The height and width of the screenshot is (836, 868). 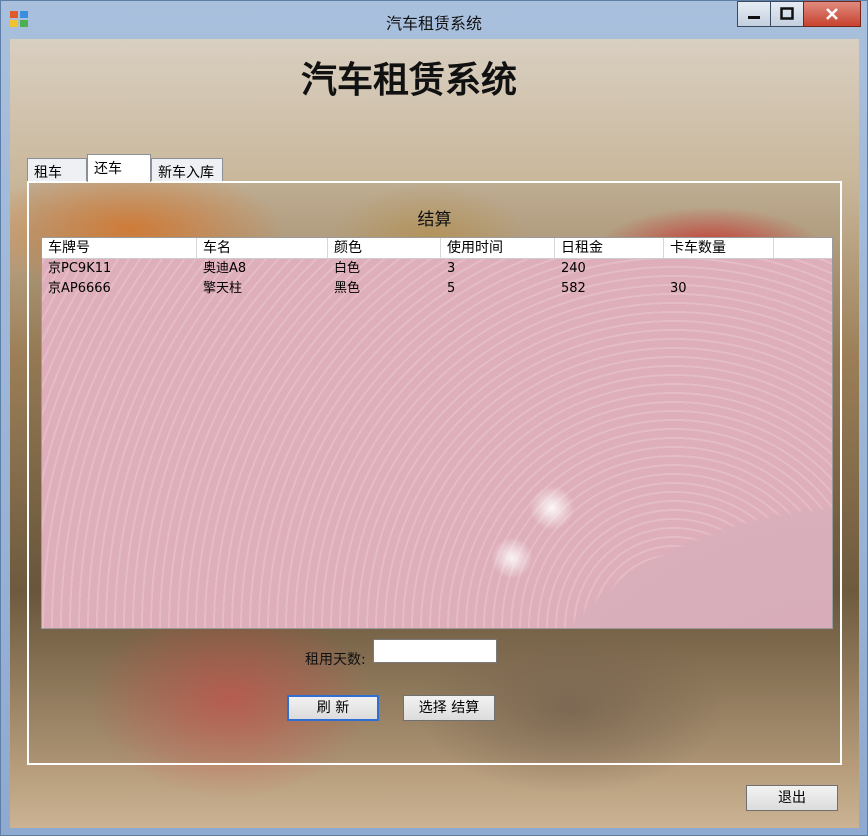 What do you see at coordinates (573, 288) in the screenshot?
I see `cell-rent: 582` at bounding box center [573, 288].